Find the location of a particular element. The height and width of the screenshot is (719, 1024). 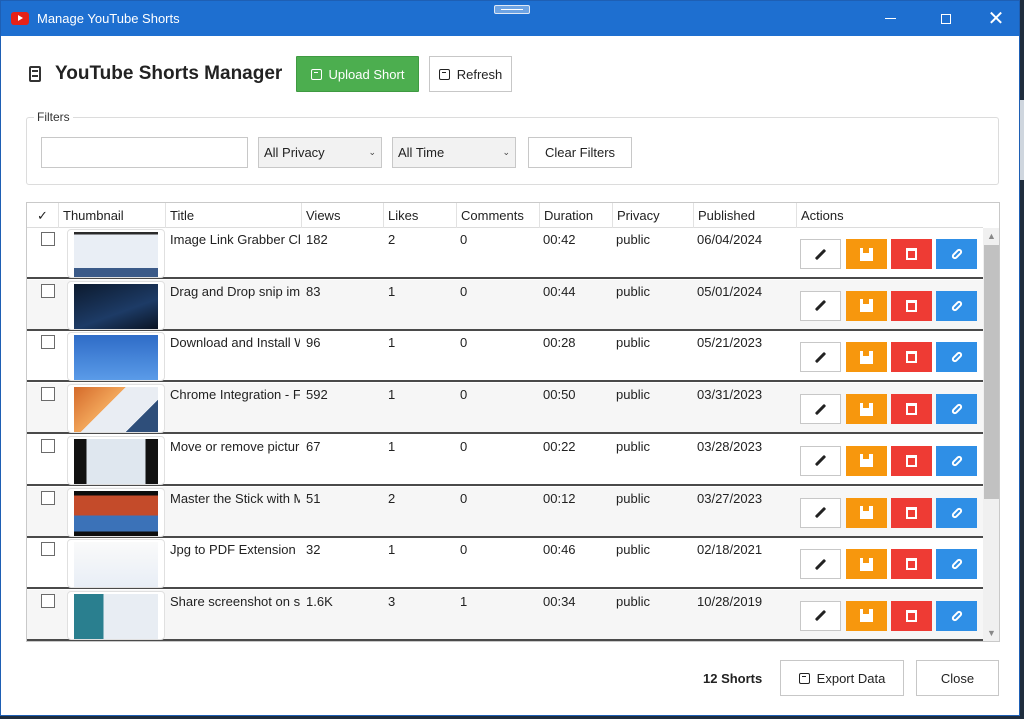

vertical-scrollbar: ▲ ▼ is located at coordinates (991, 434).